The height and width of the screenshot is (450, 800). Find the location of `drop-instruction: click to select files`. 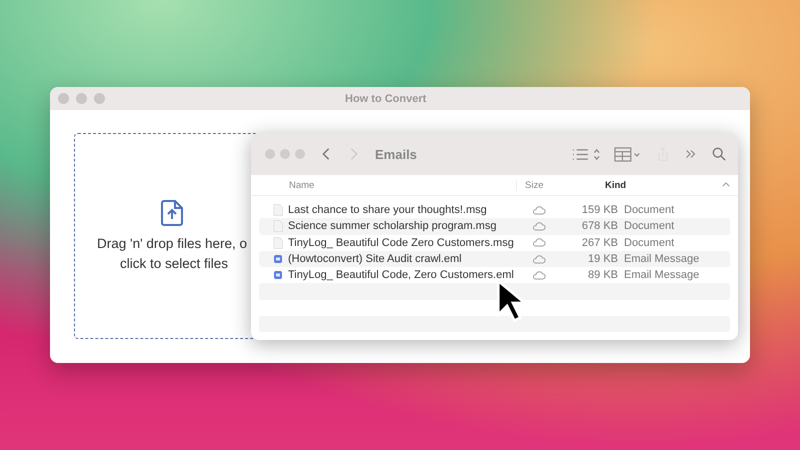

drop-instruction: click to select files is located at coordinates (174, 264).